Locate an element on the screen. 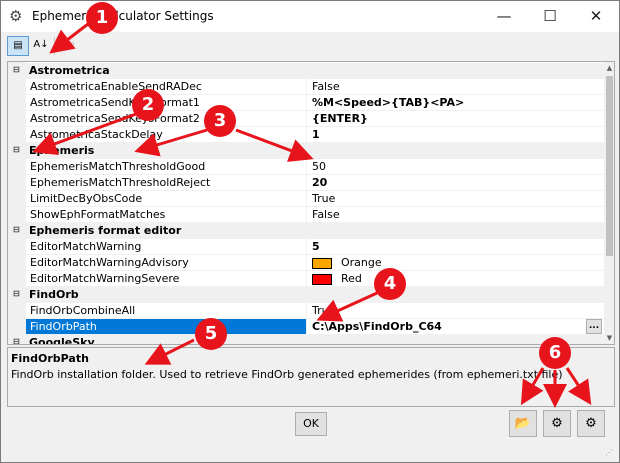 This screenshot has height=463, width=620. property-name: EditorMatchWarning is located at coordinates (166, 247).